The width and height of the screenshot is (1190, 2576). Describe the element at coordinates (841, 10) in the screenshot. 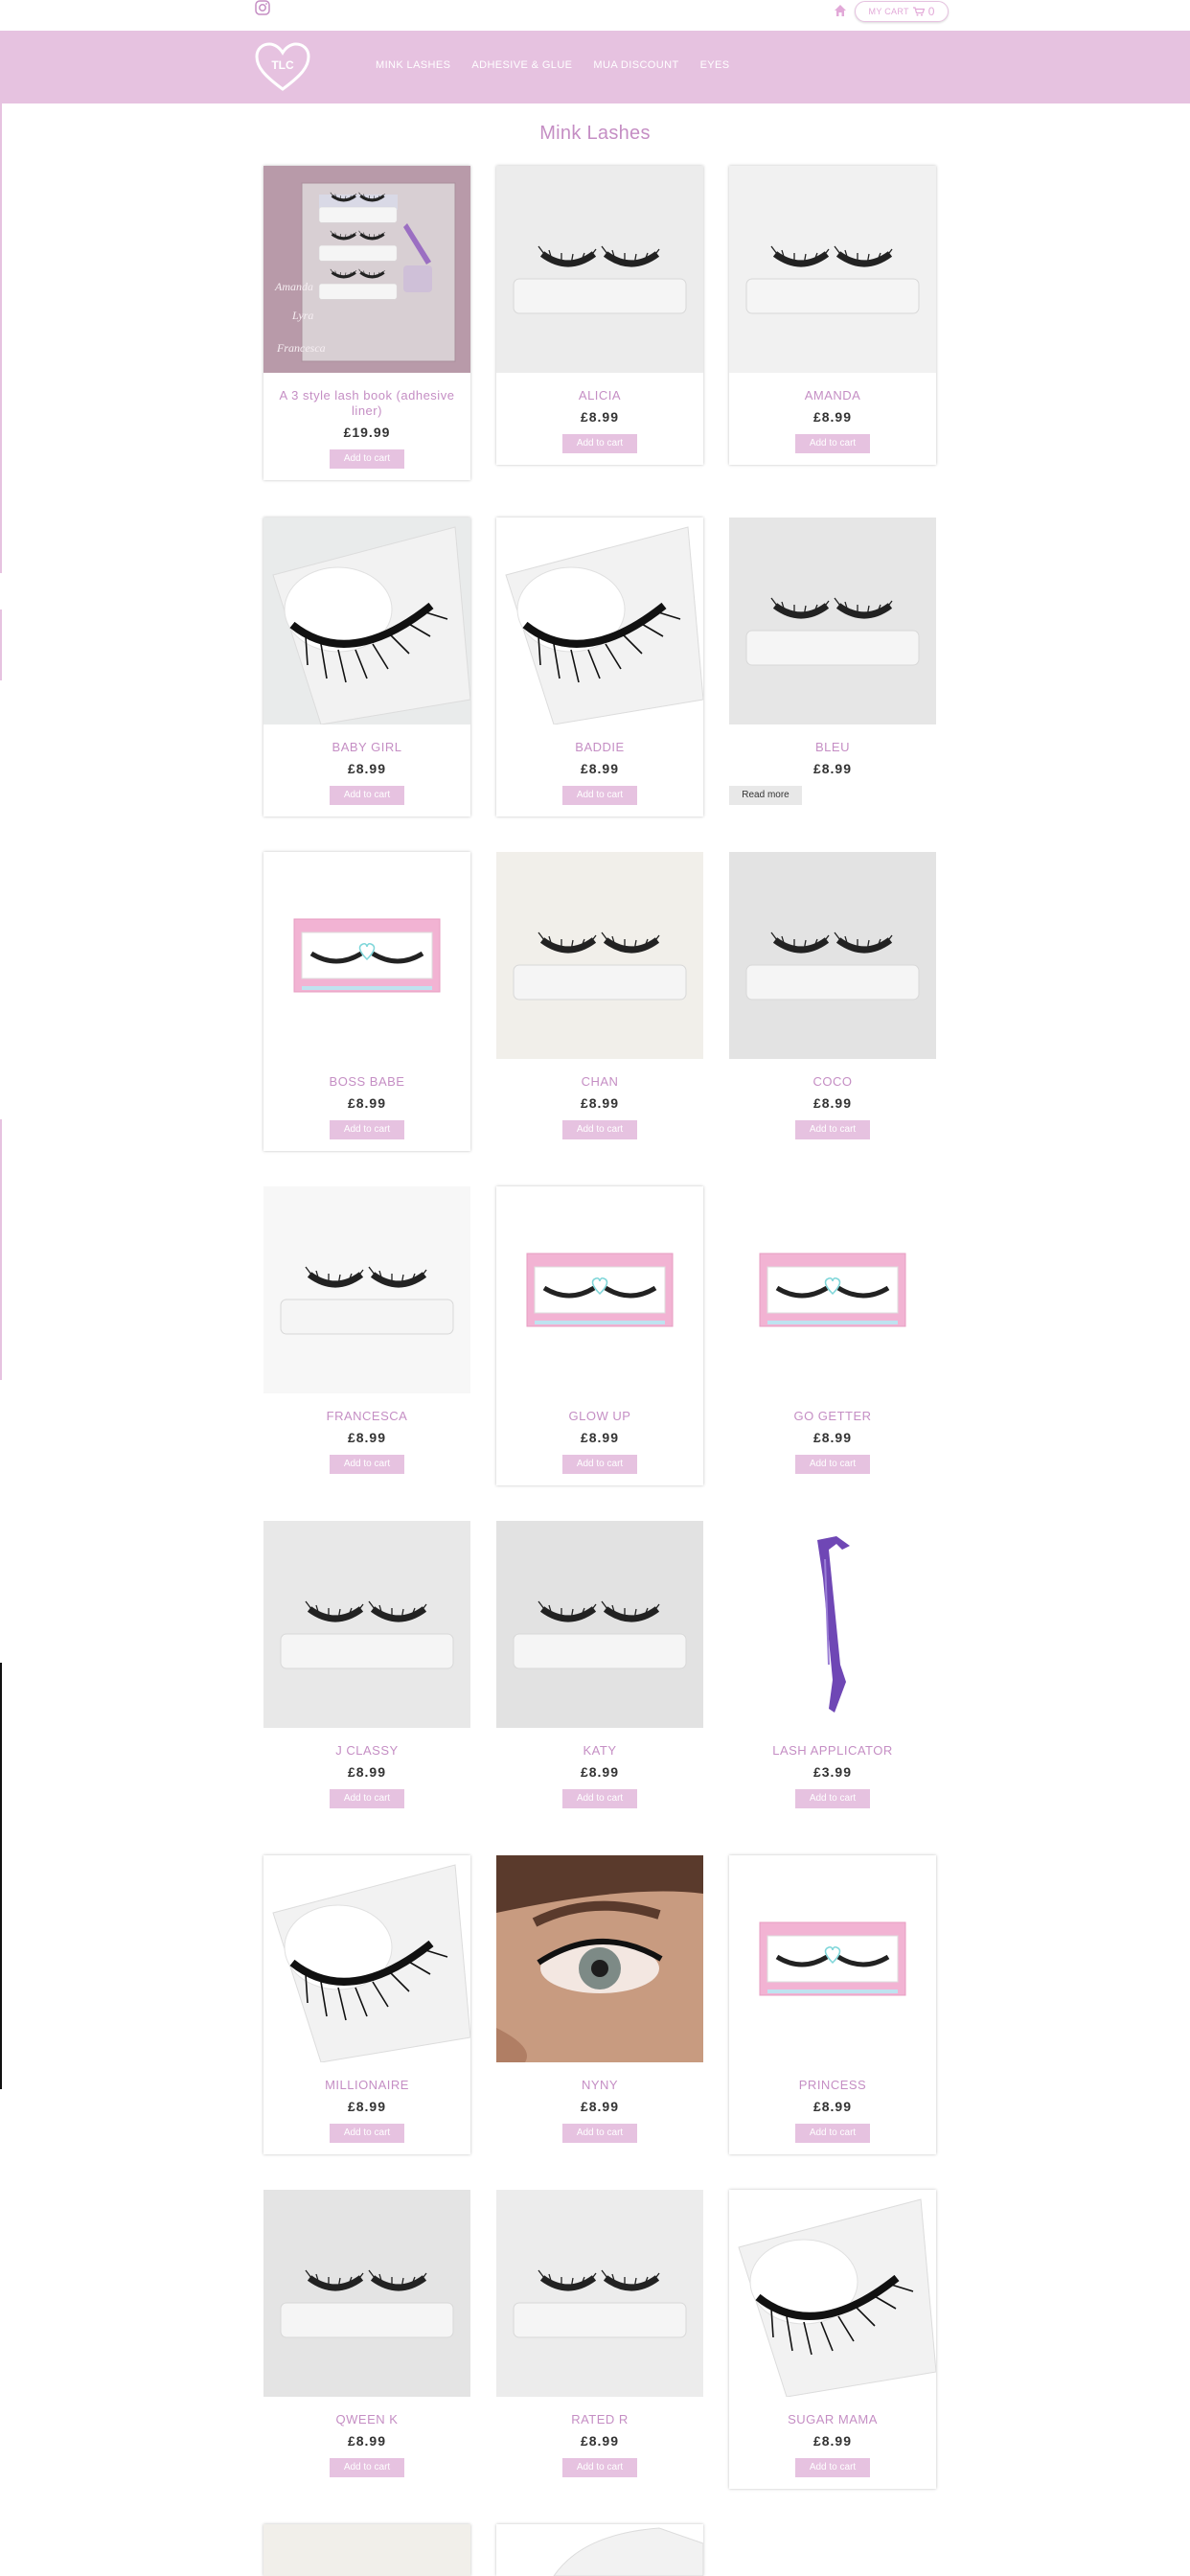

I see `home-icon` at that location.